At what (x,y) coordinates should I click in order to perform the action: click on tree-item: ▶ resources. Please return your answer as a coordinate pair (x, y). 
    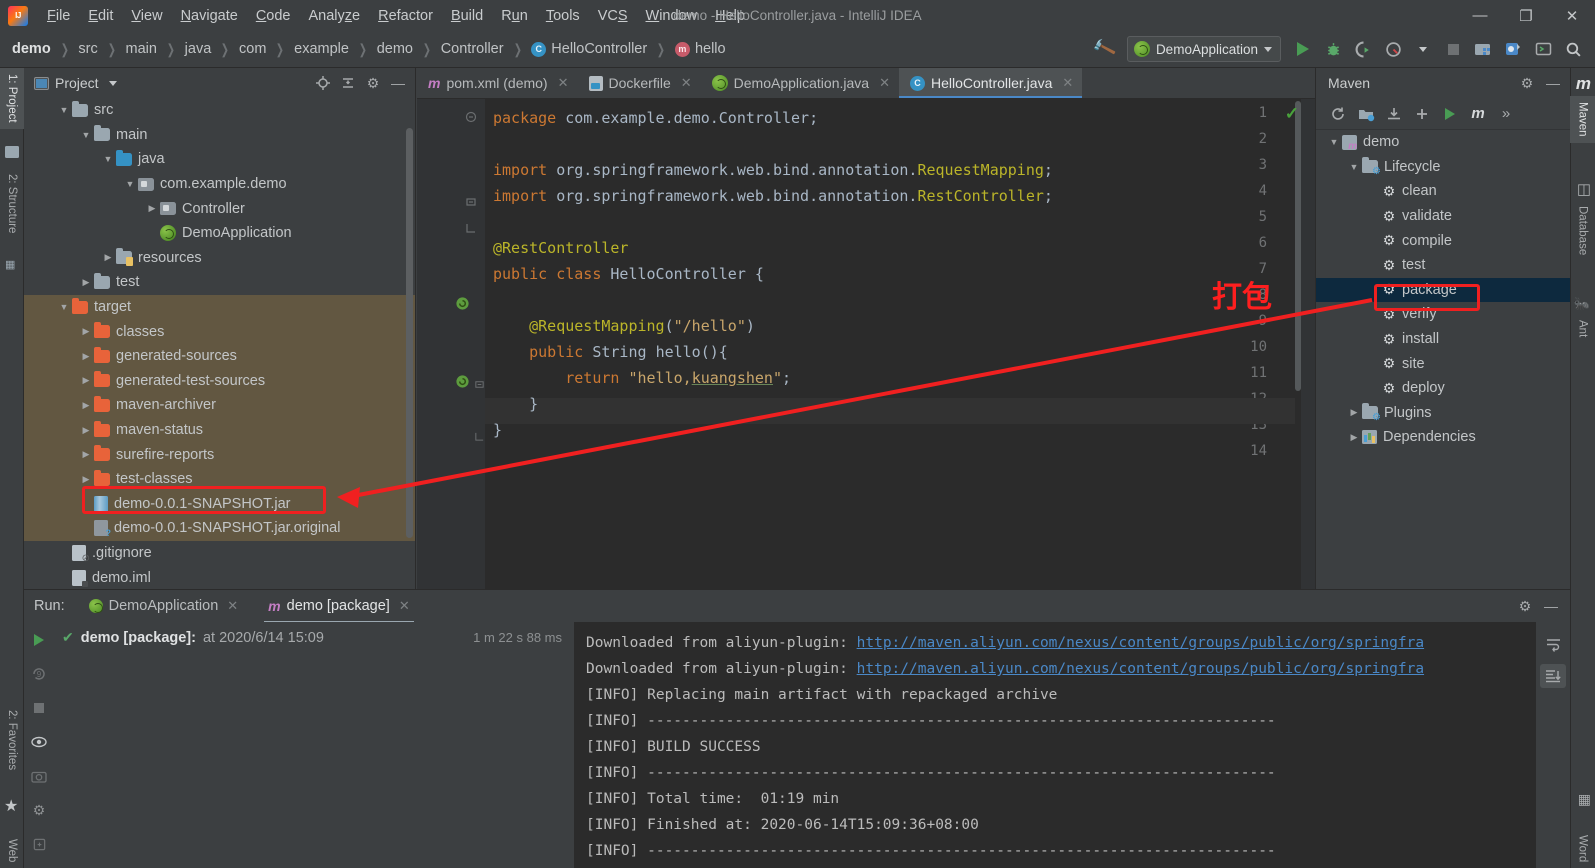
    Looking at the image, I should click on (219, 258).